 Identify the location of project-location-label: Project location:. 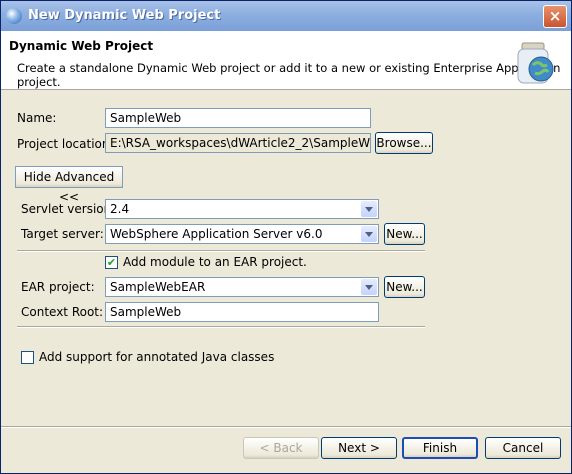
(65, 144).